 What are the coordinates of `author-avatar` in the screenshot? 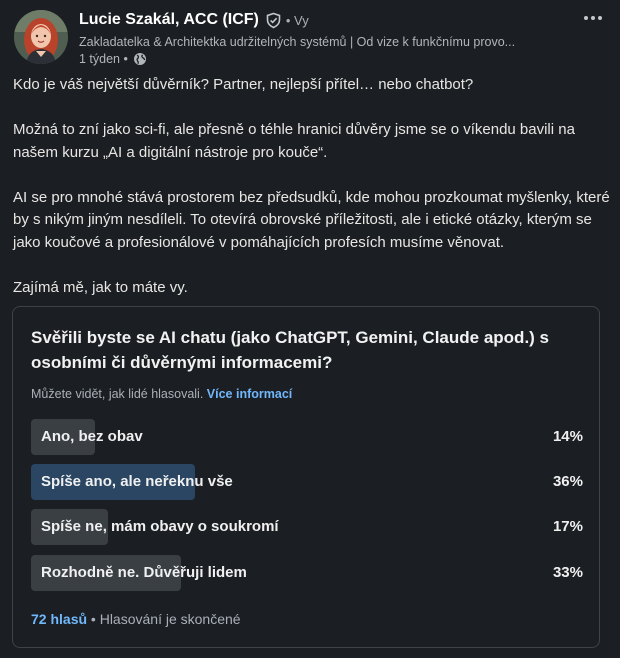 It's located at (41, 37).